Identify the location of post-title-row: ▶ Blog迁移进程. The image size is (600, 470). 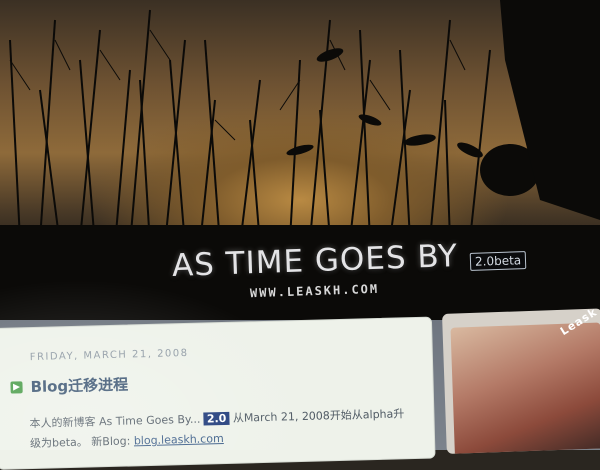
(69, 386).